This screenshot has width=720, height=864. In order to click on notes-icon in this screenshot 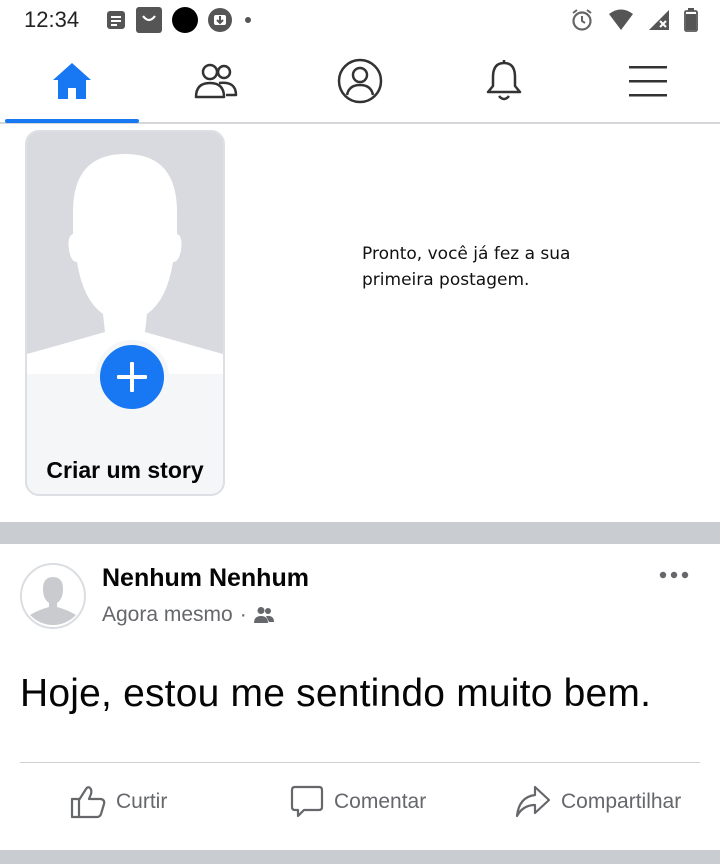, I will do `click(116, 20)`.